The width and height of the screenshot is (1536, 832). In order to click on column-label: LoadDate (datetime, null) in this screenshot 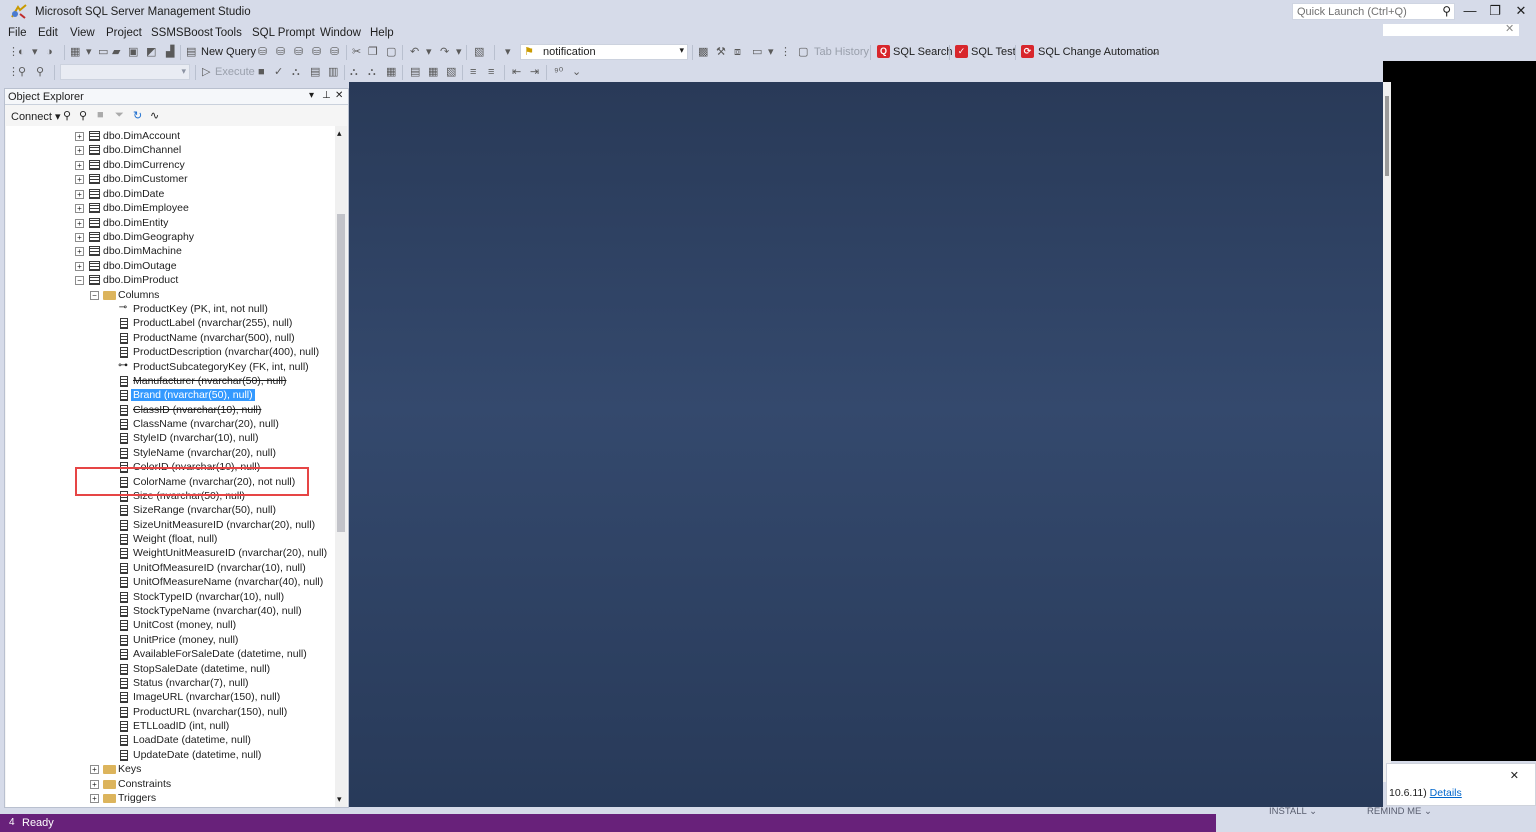, I will do `click(192, 740)`.